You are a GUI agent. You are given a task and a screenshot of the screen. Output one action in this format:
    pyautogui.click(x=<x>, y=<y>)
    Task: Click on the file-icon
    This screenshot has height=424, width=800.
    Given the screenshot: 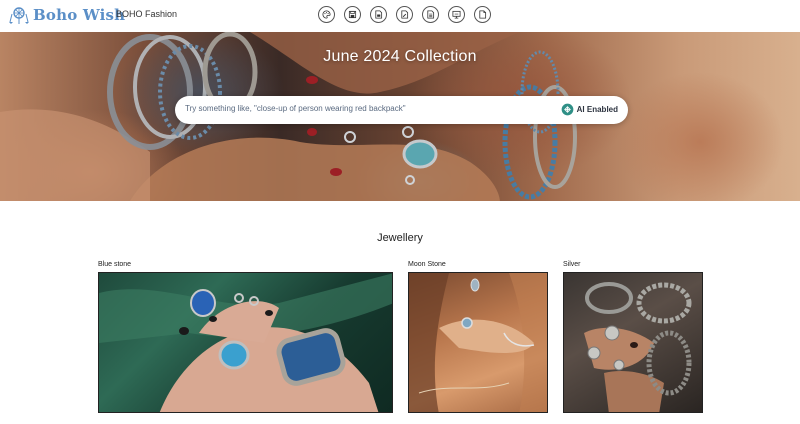 What is the action you would take?
    pyautogui.click(x=482, y=14)
    